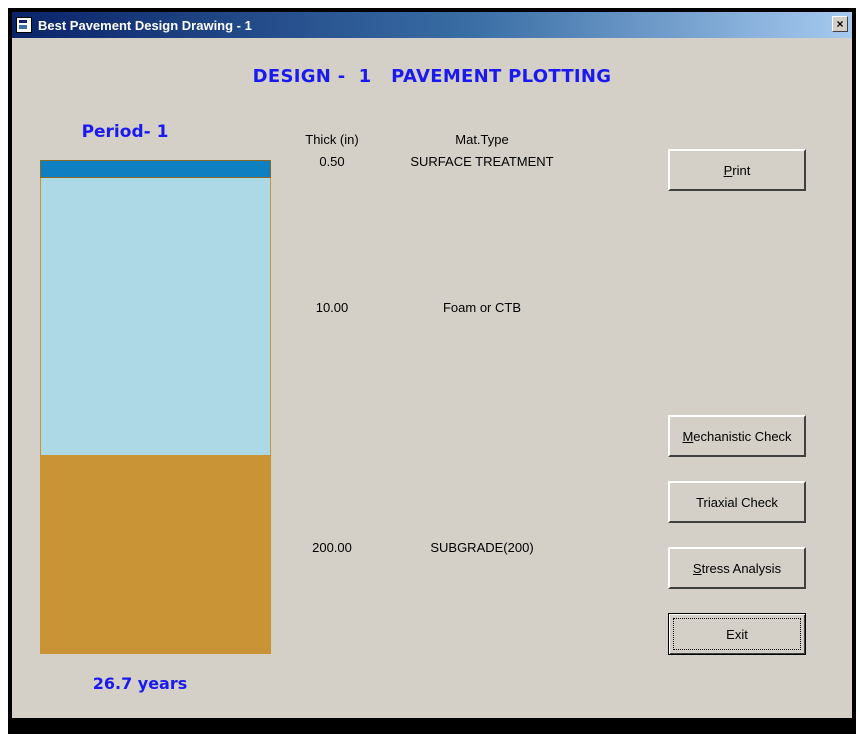 The image size is (860, 740). I want to click on title-bar: Best Pavement Design Drawing - 1 ×, so click(432, 25).